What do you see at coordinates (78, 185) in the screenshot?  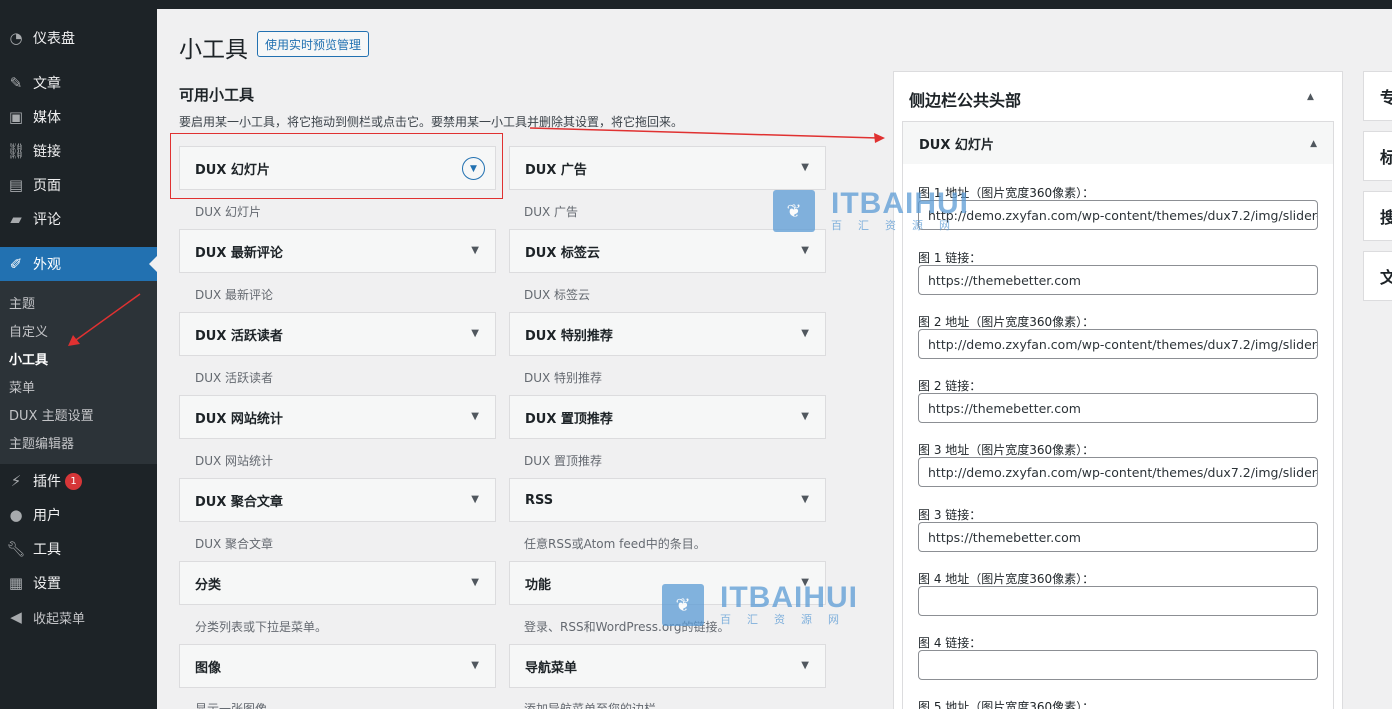 I see `sidebar-item-pages: ▤ 页面` at bounding box center [78, 185].